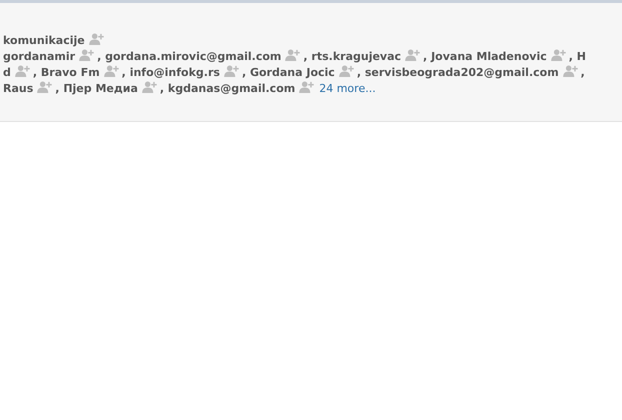  What do you see at coordinates (193, 56) in the screenshot?
I see `recipient-name: gordana.mirovic@gmail.com` at bounding box center [193, 56].